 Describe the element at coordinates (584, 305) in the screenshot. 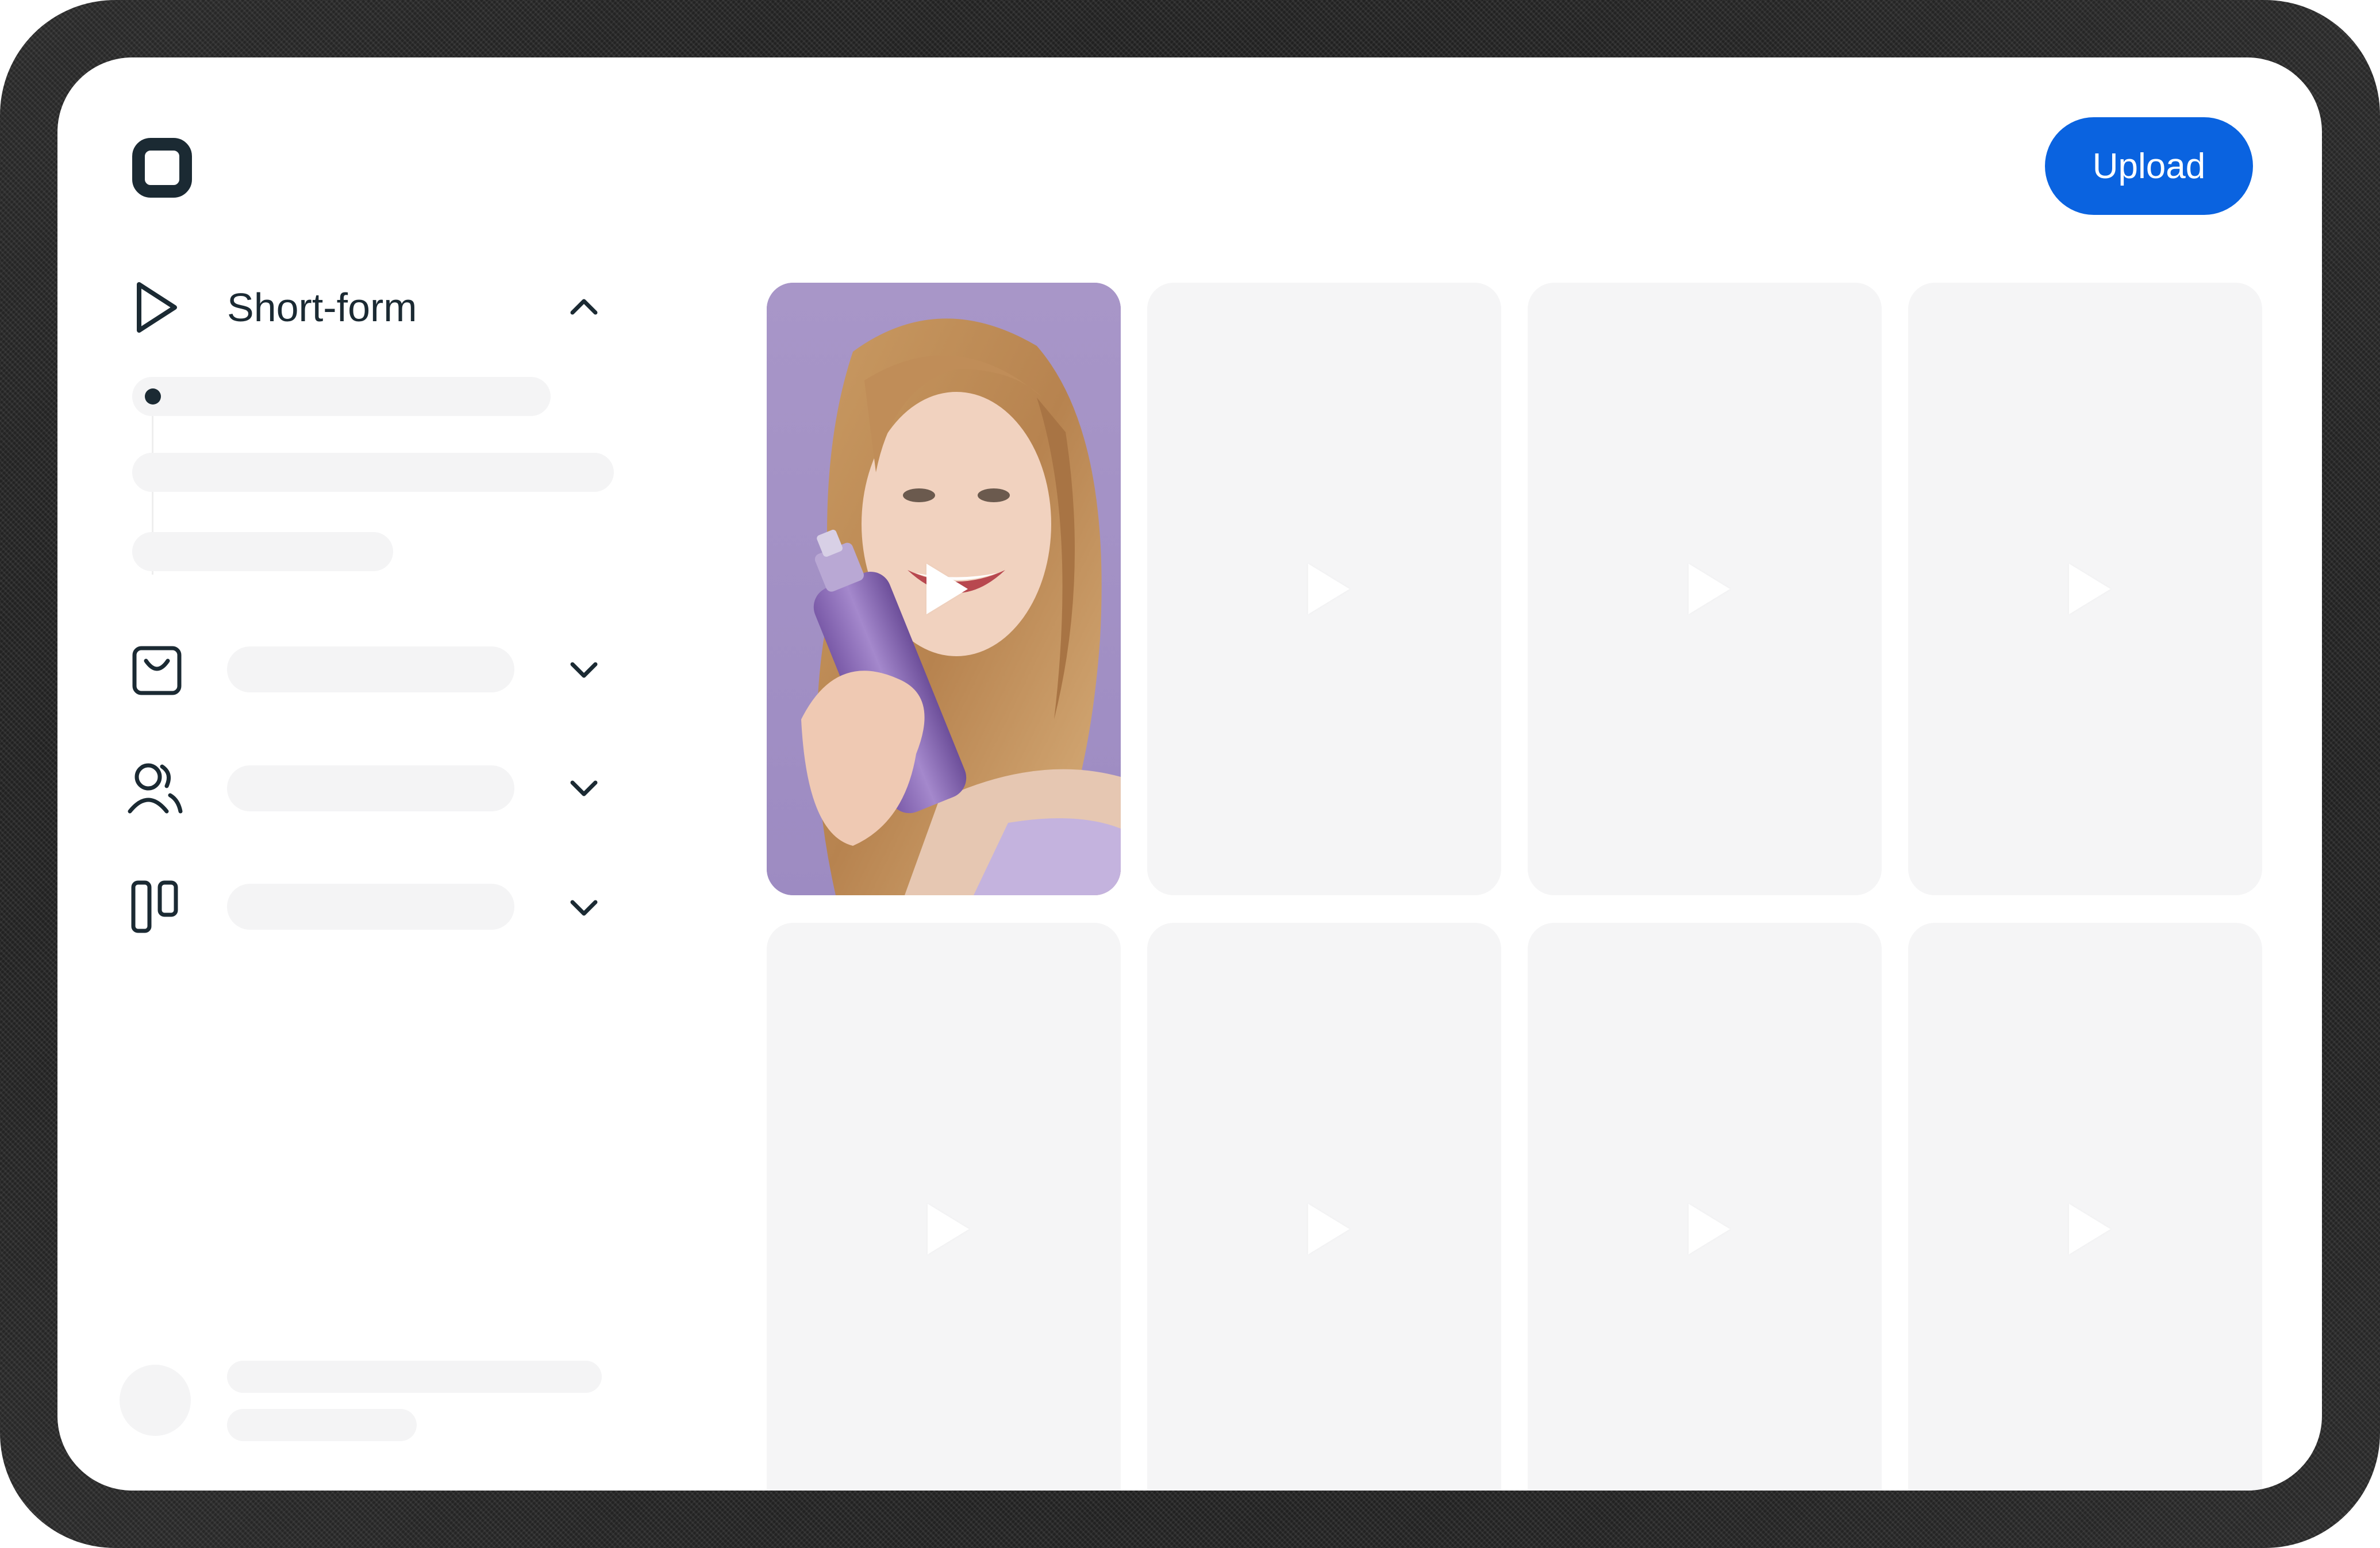

I see `chevron-up-icon` at that location.